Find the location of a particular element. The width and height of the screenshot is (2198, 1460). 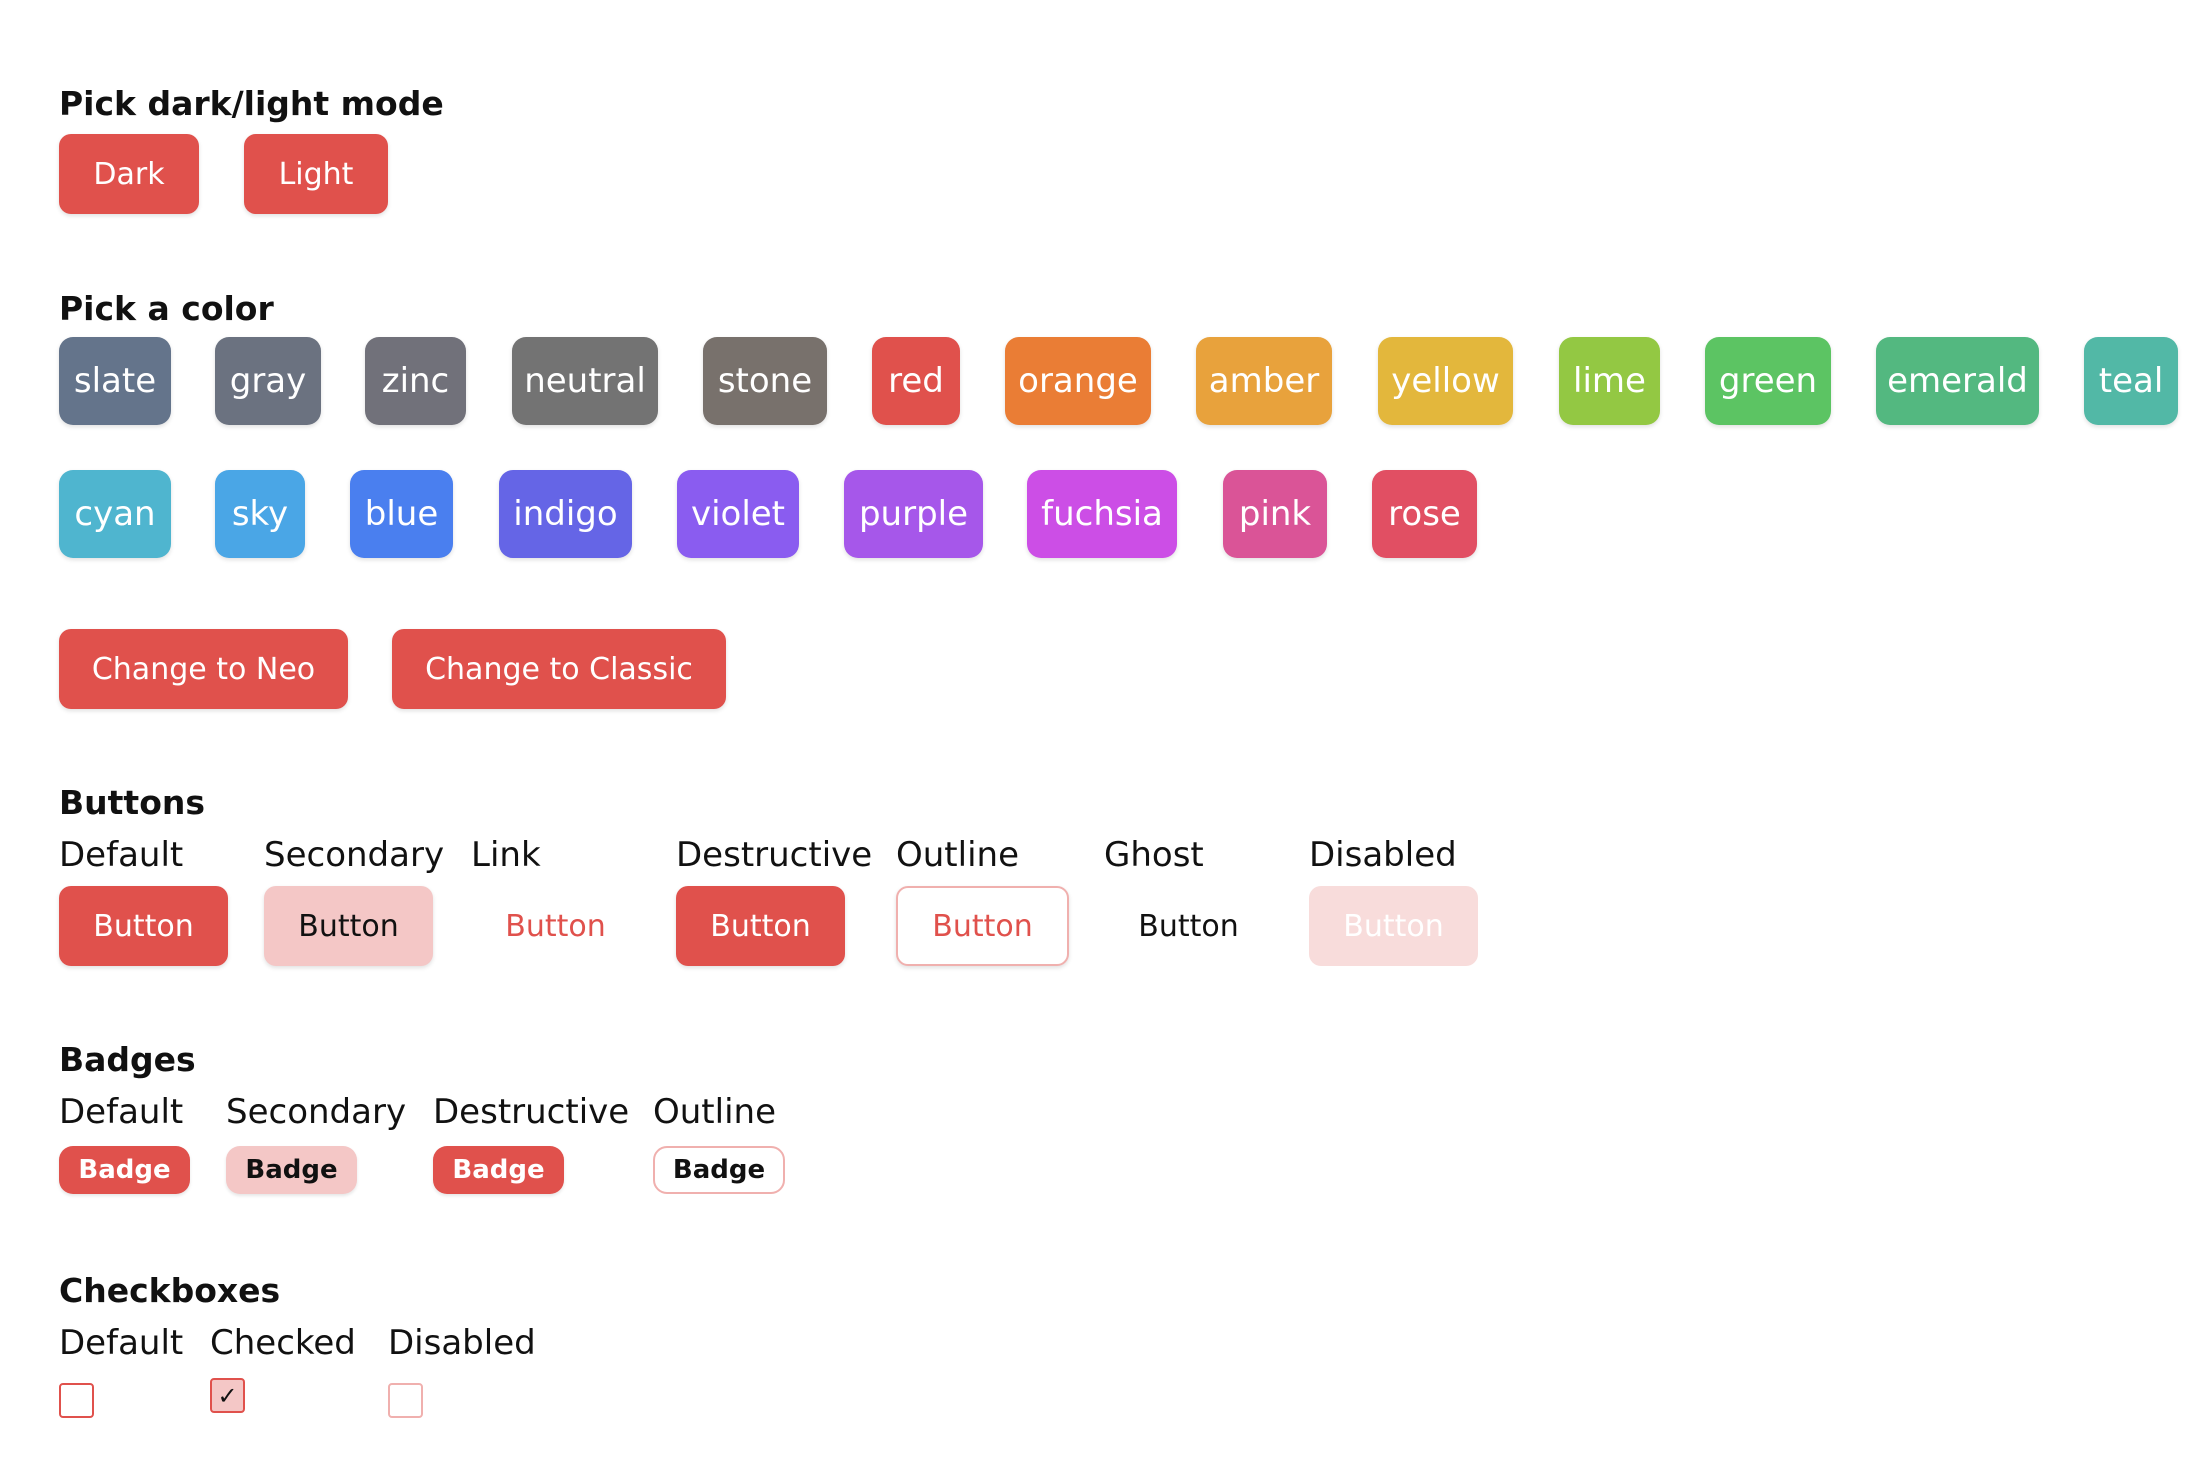

color-swatch-indigo: indigo is located at coordinates (565, 514).